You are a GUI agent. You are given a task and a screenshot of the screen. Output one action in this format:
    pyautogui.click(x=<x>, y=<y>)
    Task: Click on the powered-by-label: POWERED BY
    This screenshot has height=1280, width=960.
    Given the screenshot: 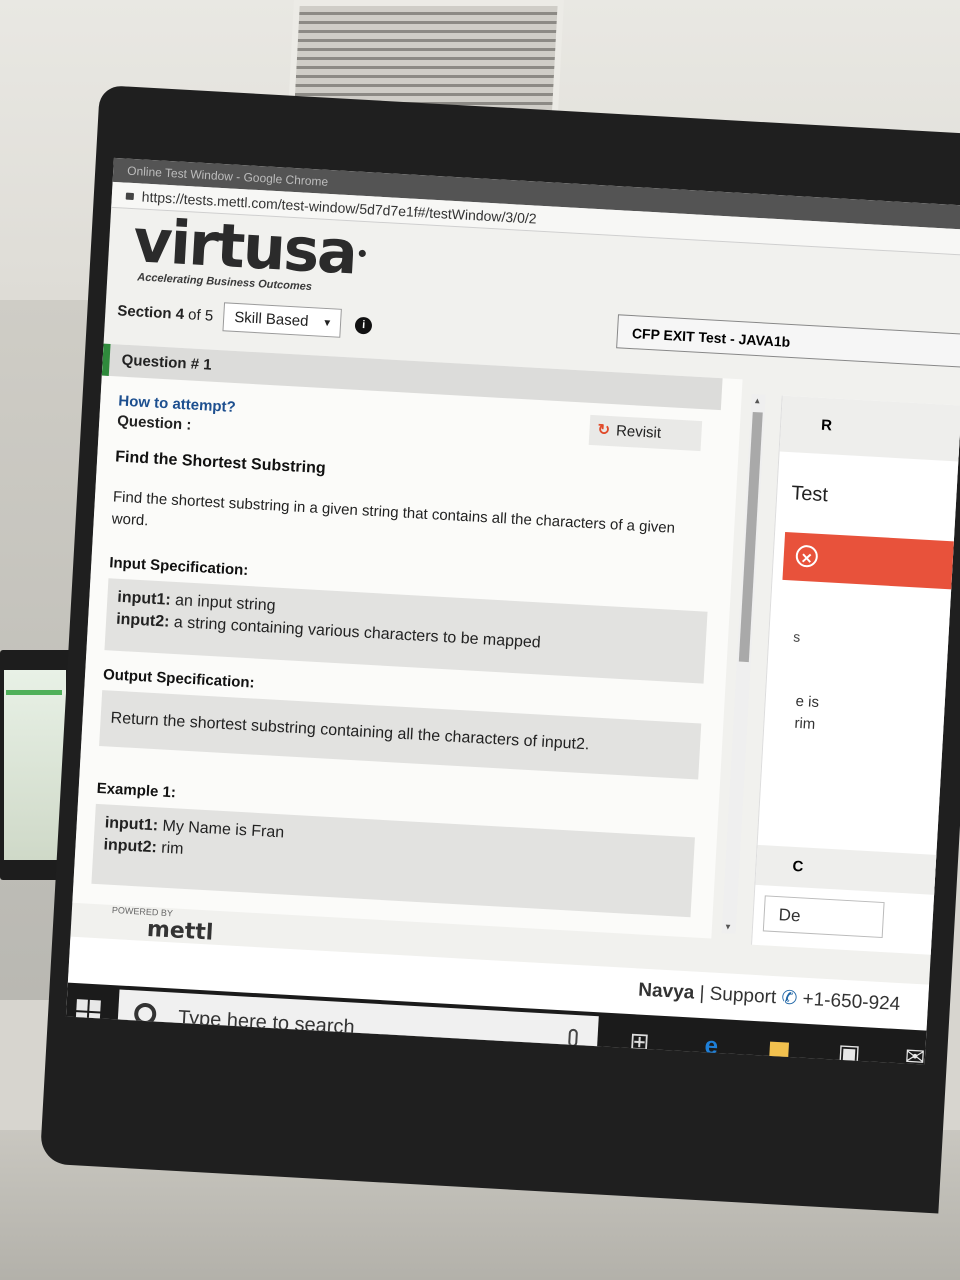 What is the action you would take?
    pyautogui.click(x=142, y=911)
    